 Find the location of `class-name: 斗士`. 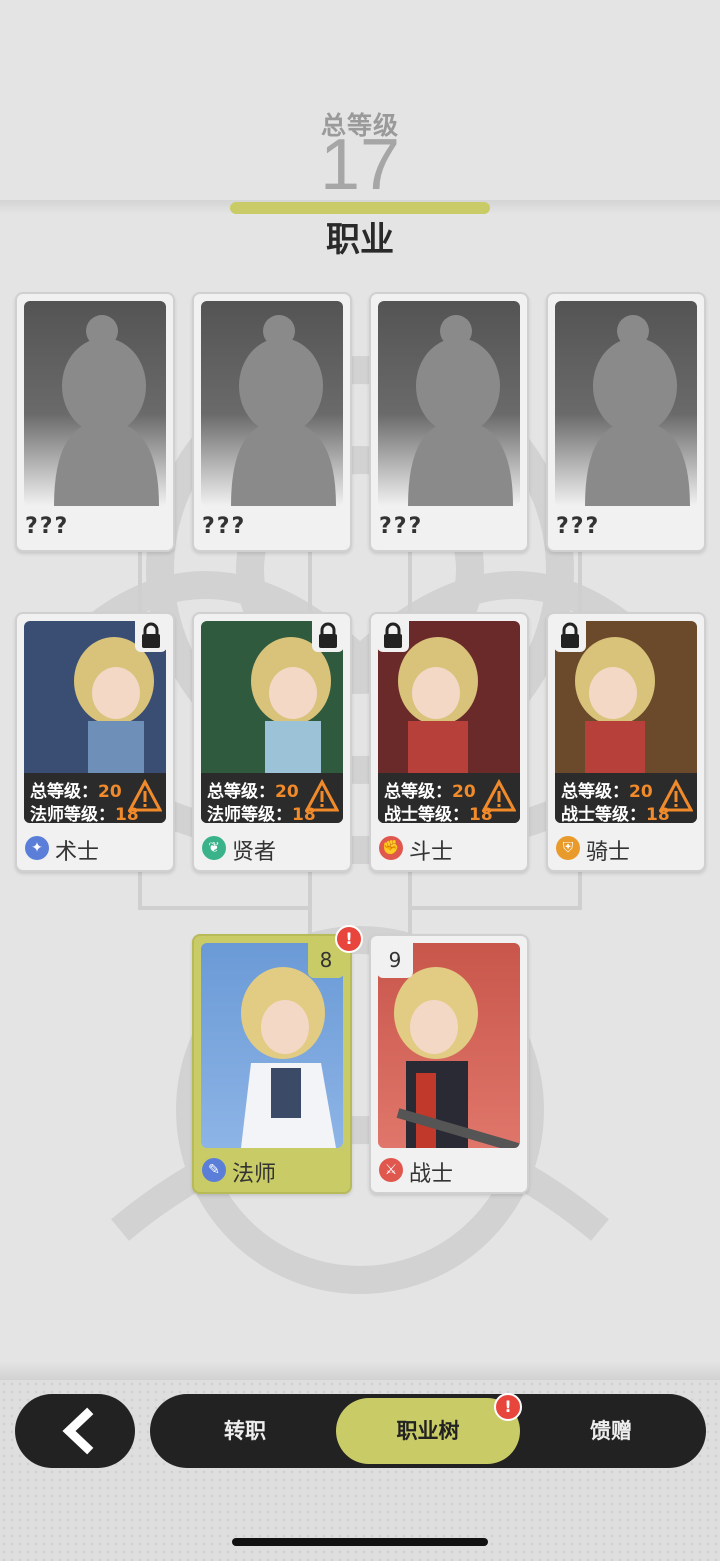

class-name: 斗士 is located at coordinates (431, 852).